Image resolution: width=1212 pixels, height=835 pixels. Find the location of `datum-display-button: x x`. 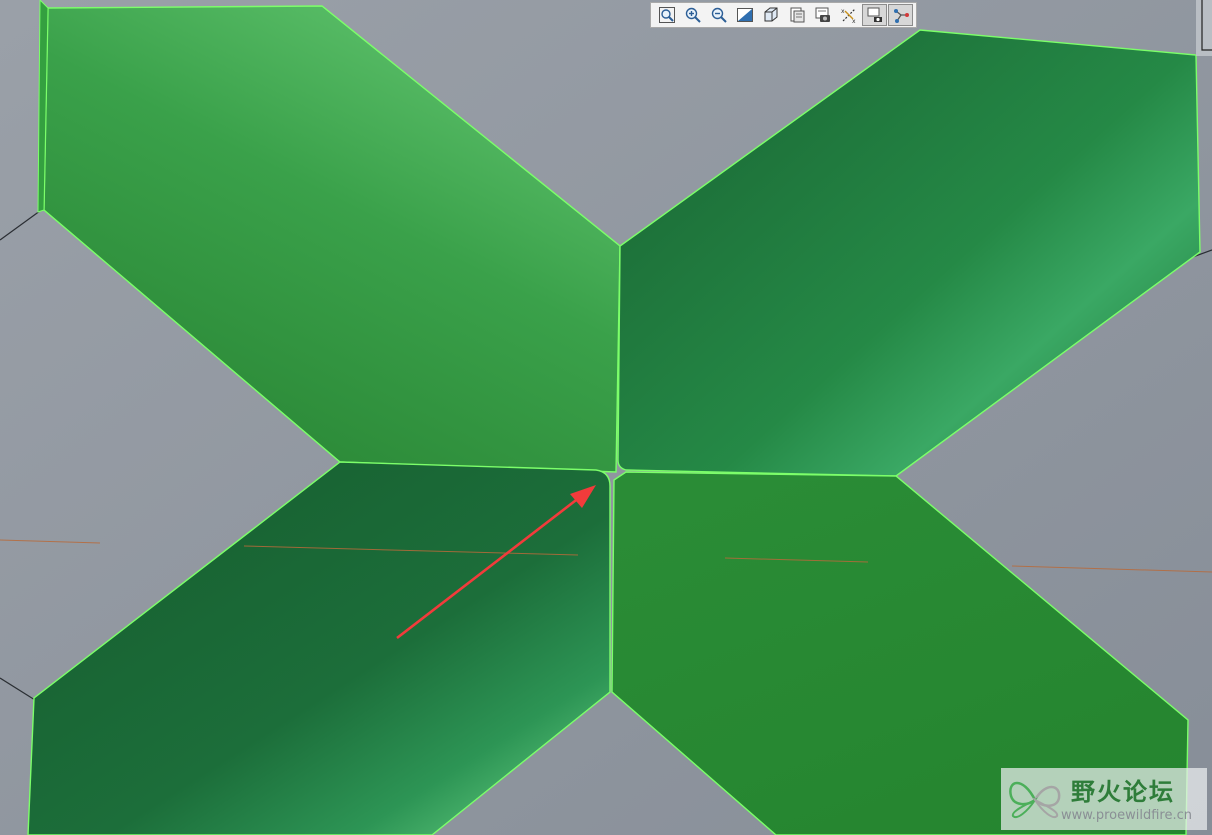

datum-display-button: x x is located at coordinates (848, 15).